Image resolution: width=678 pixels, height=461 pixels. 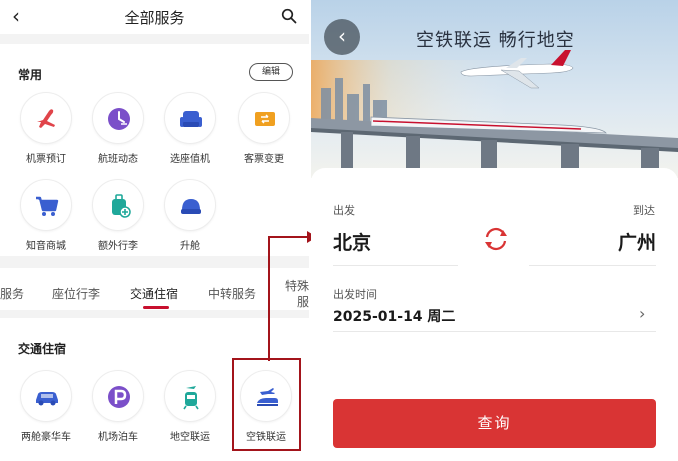 I want to click on category-tabs: 服务 座位行李 交通住宿 中转服务 特殊 服, so click(x=154, y=289).